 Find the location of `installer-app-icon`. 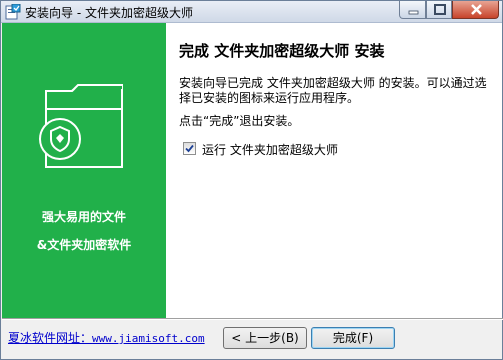

installer-app-icon is located at coordinates (13, 12).